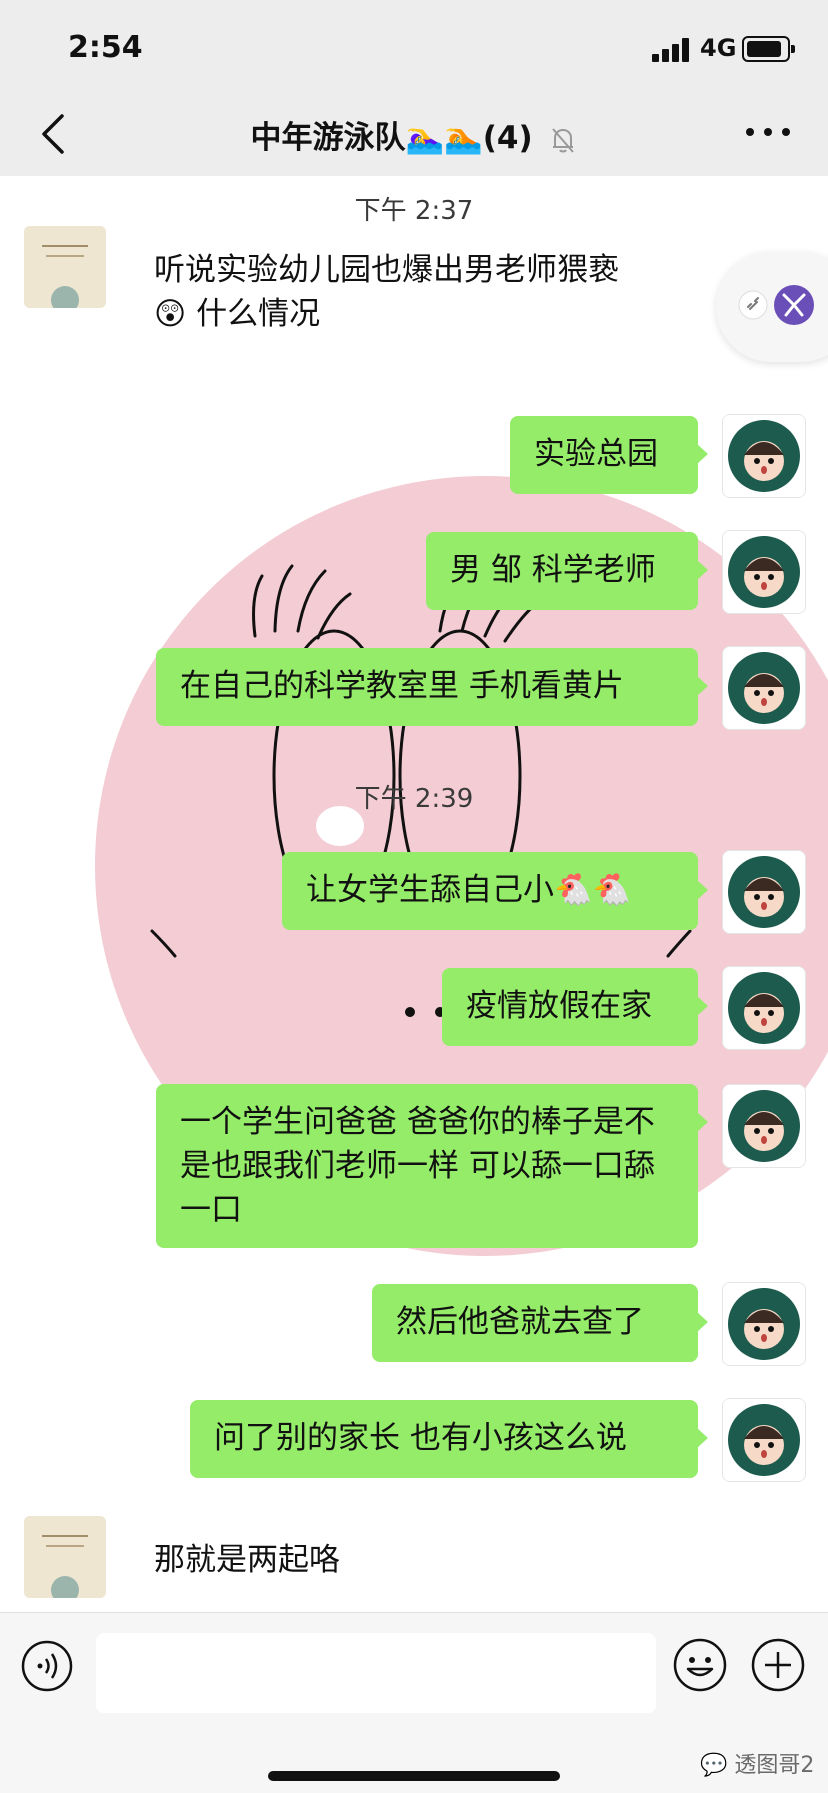 The height and width of the screenshot is (1793, 828). Describe the element at coordinates (386, 292) in the screenshot. I see `message-text: 听说实验幼儿园也爆出男老师猥亵 😲 什么情况` at that location.